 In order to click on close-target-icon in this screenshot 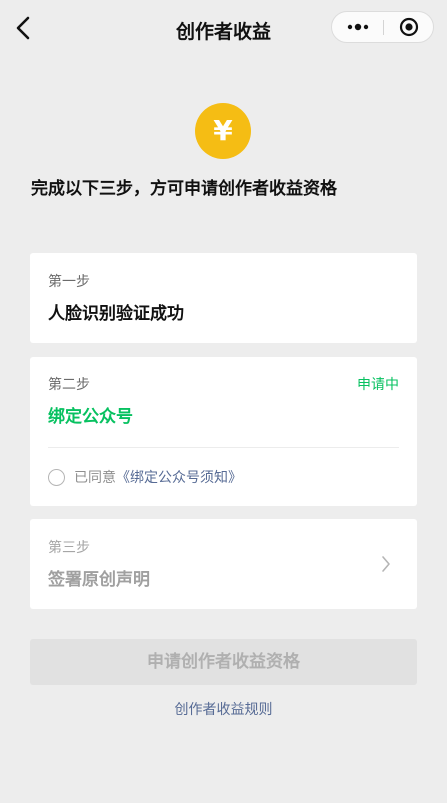, I will do `click(409, 27)`.